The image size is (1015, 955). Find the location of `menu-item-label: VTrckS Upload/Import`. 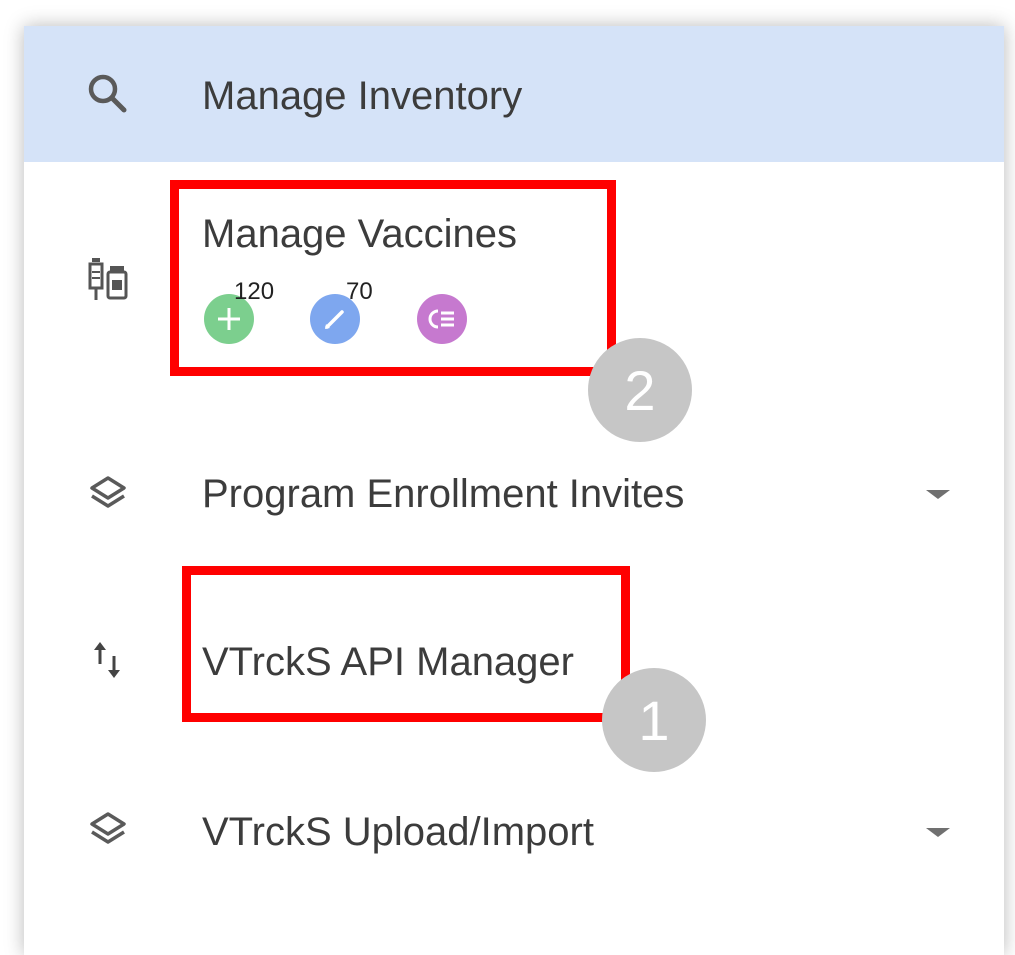

menu-item-label: VTrckS Upload/Import is located at coordinates (398, 832).